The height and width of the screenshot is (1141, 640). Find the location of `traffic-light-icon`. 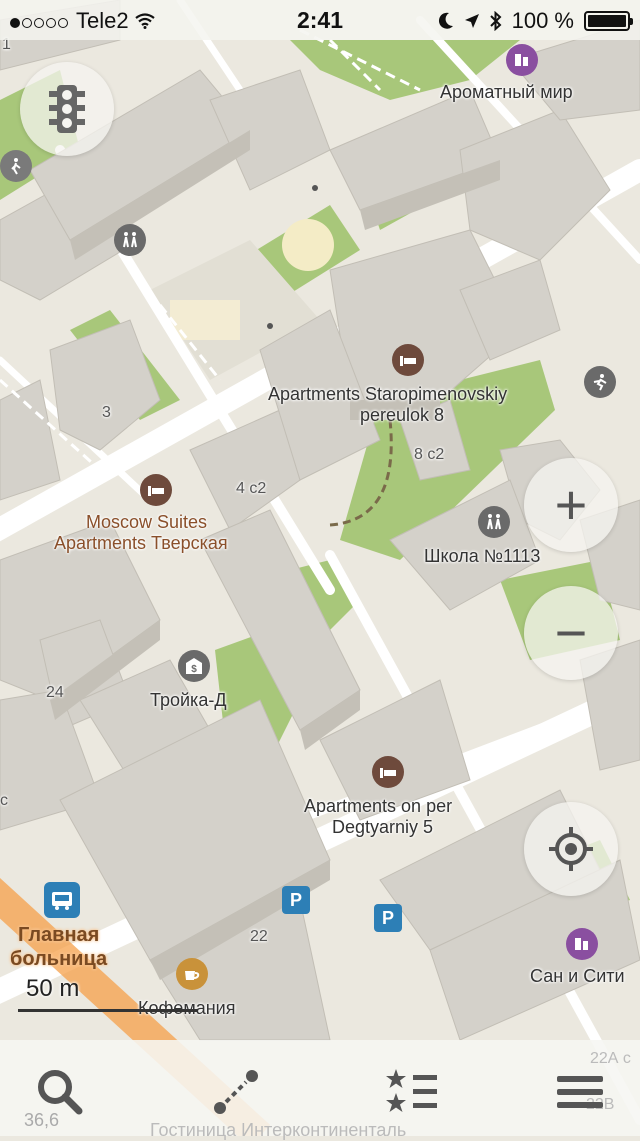

traffic-light-icon is located at coordinates (67, 109).